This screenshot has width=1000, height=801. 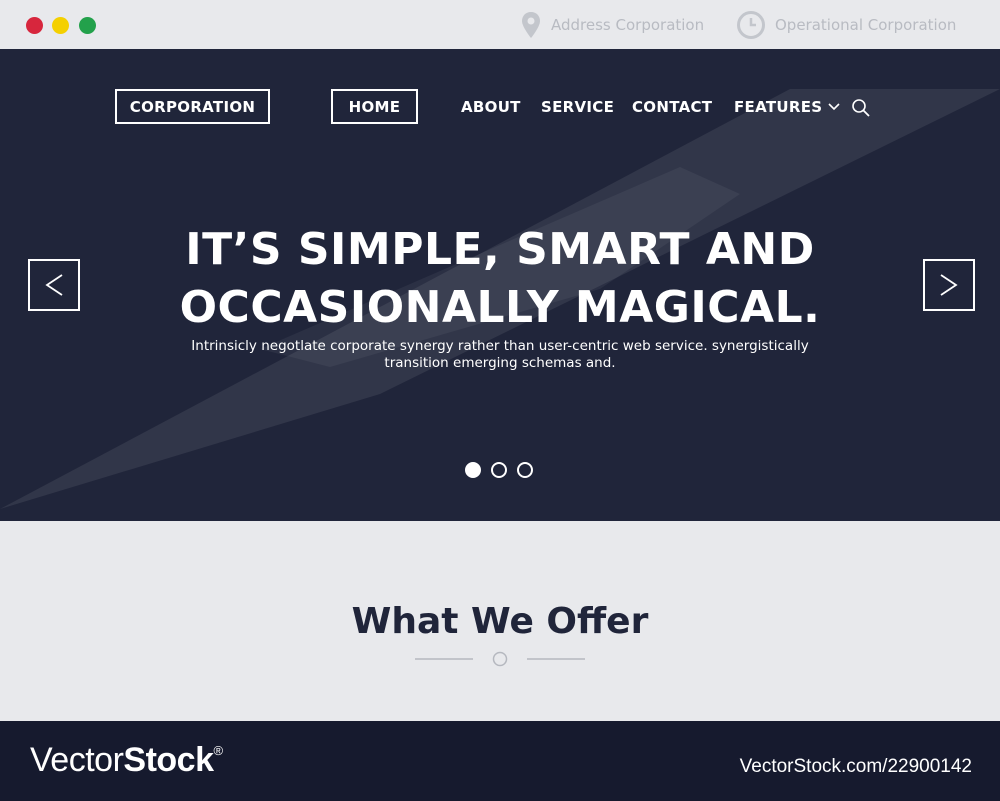 What do you see at coordinates (77, 760) in the screenshot?
I see `logo-vector-text: Vector` at bounding box center [77, 760].